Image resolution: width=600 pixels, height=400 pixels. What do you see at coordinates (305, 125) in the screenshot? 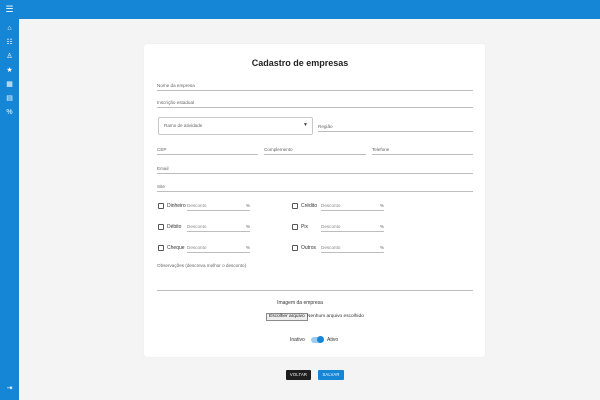
I see `chevron-down-icon: ▼` at bounding box center [305, 125].